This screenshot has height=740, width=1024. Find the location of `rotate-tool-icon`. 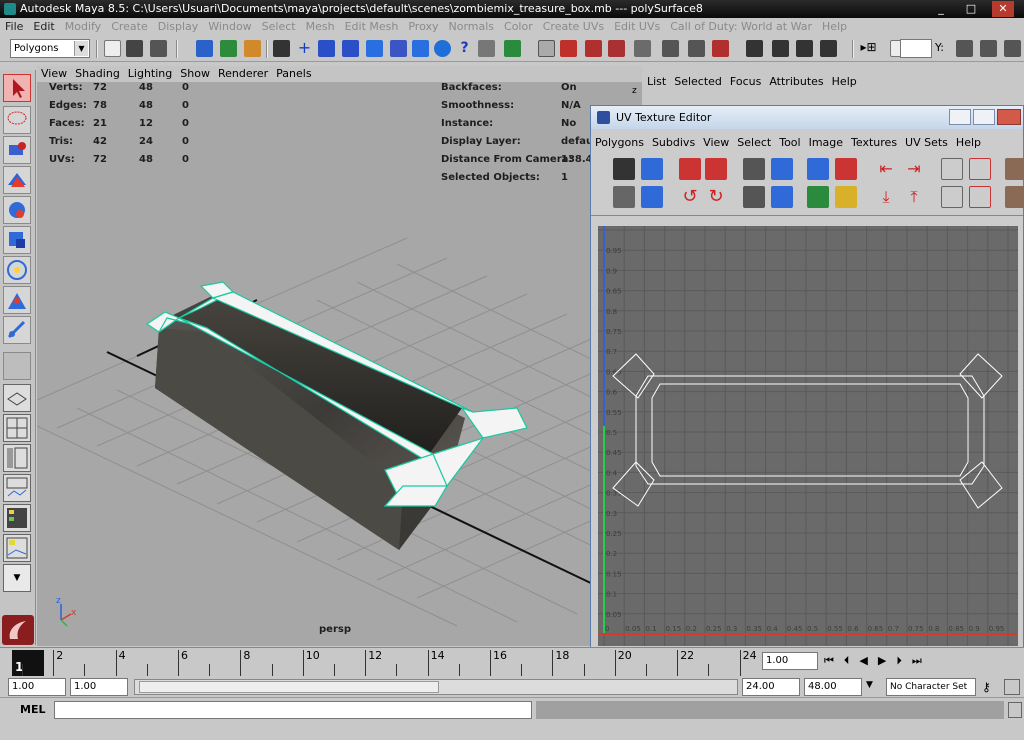

rotate-tool-icon is located at coordinates (17, 210).